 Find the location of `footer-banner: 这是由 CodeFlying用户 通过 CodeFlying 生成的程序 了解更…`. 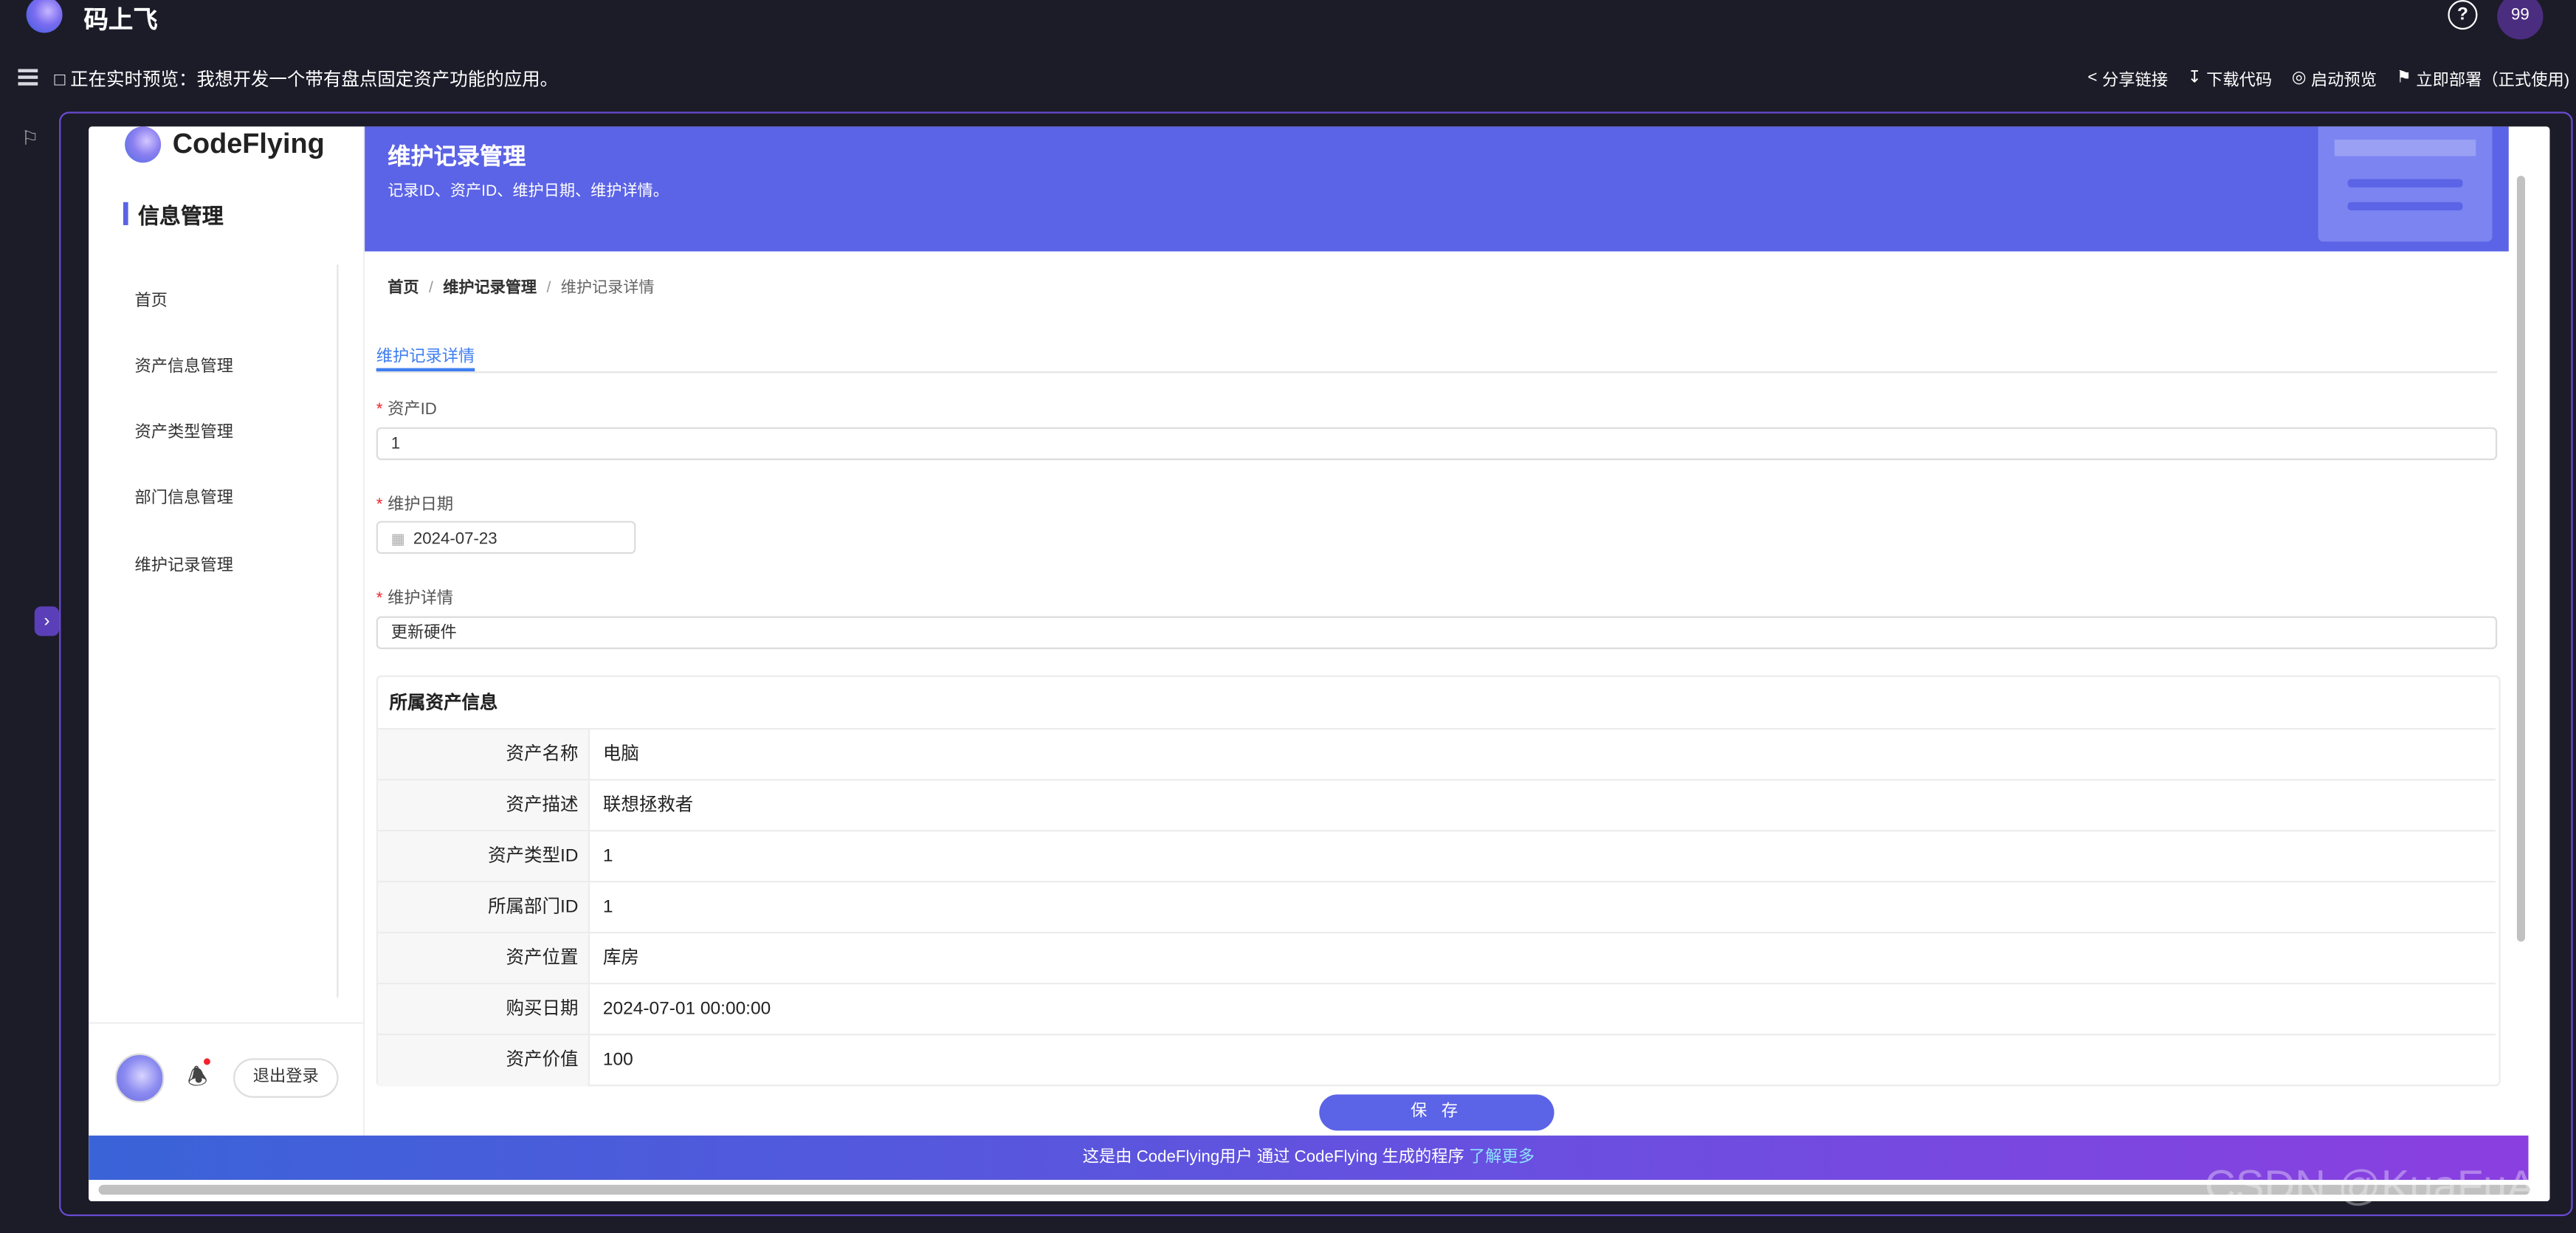

footer-banner: 这是由 CodeFlying用户 通过 CodeFlying 生成的程序 了解更… is located at coordinates (1309, 1158).